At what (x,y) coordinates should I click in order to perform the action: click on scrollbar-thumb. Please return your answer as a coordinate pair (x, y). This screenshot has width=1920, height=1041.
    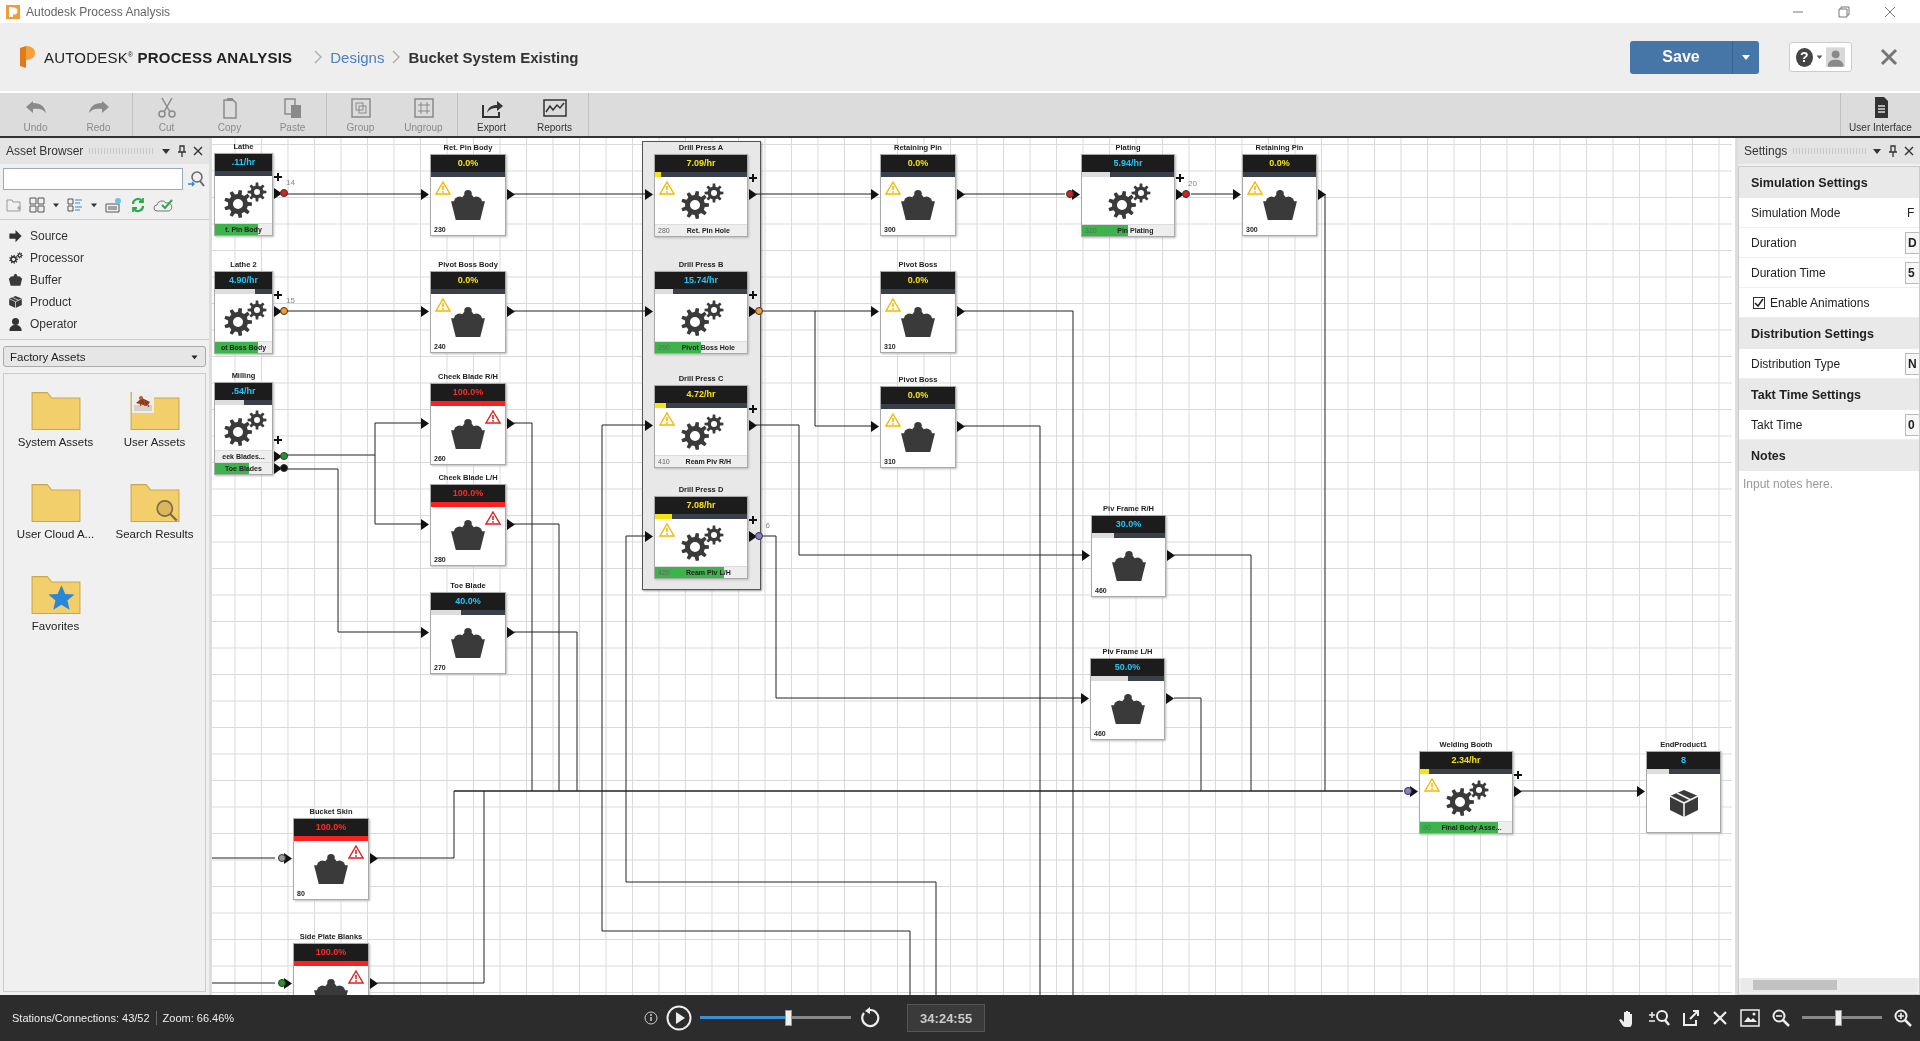
    Looking at the image, I should click on (1795, 985).